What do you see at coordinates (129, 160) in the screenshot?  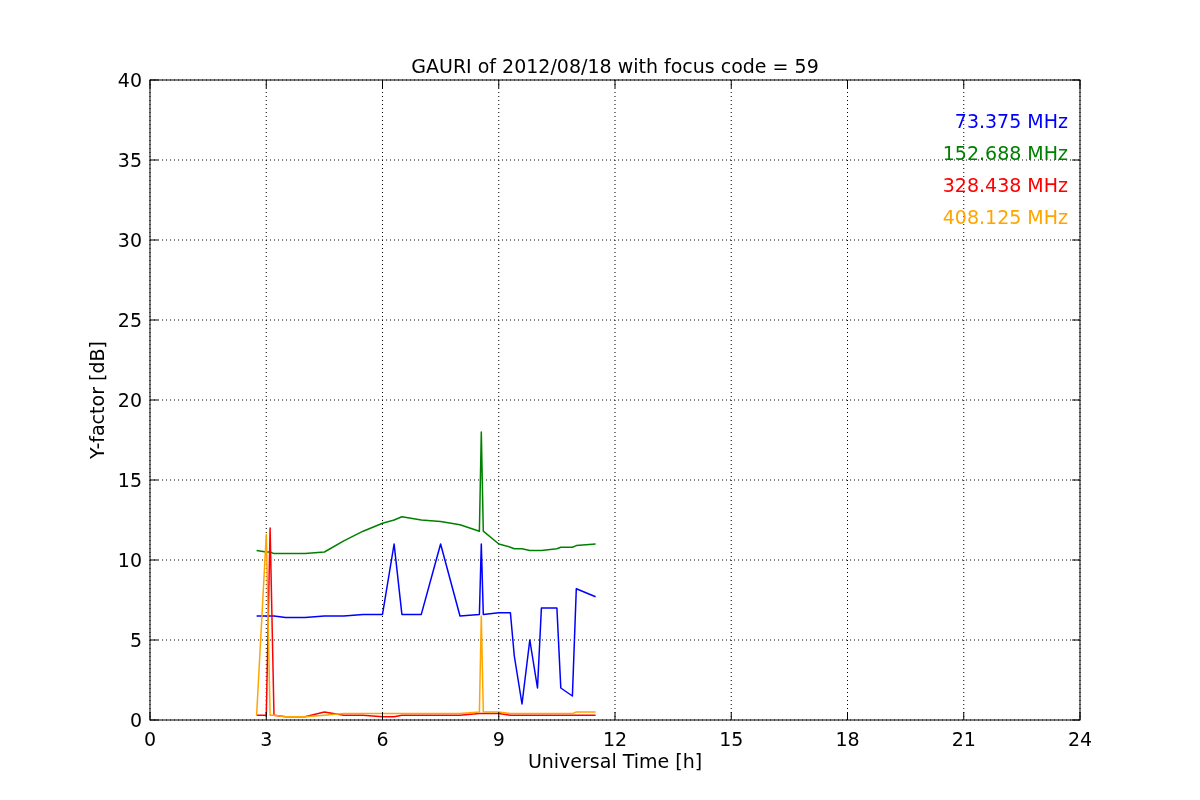 I see `y-tick-label: 35` at bounding box center [129, 160].